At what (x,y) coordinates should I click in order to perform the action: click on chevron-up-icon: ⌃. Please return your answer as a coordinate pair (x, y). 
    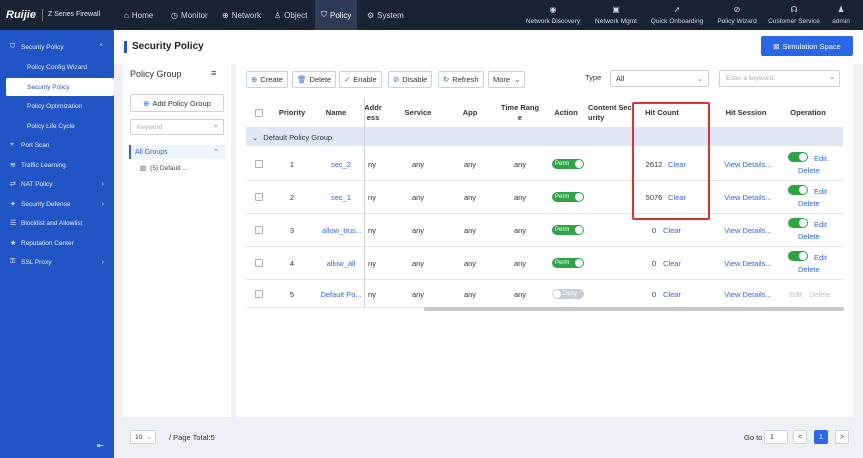
    Looking at the image, I should click on (216, 152).